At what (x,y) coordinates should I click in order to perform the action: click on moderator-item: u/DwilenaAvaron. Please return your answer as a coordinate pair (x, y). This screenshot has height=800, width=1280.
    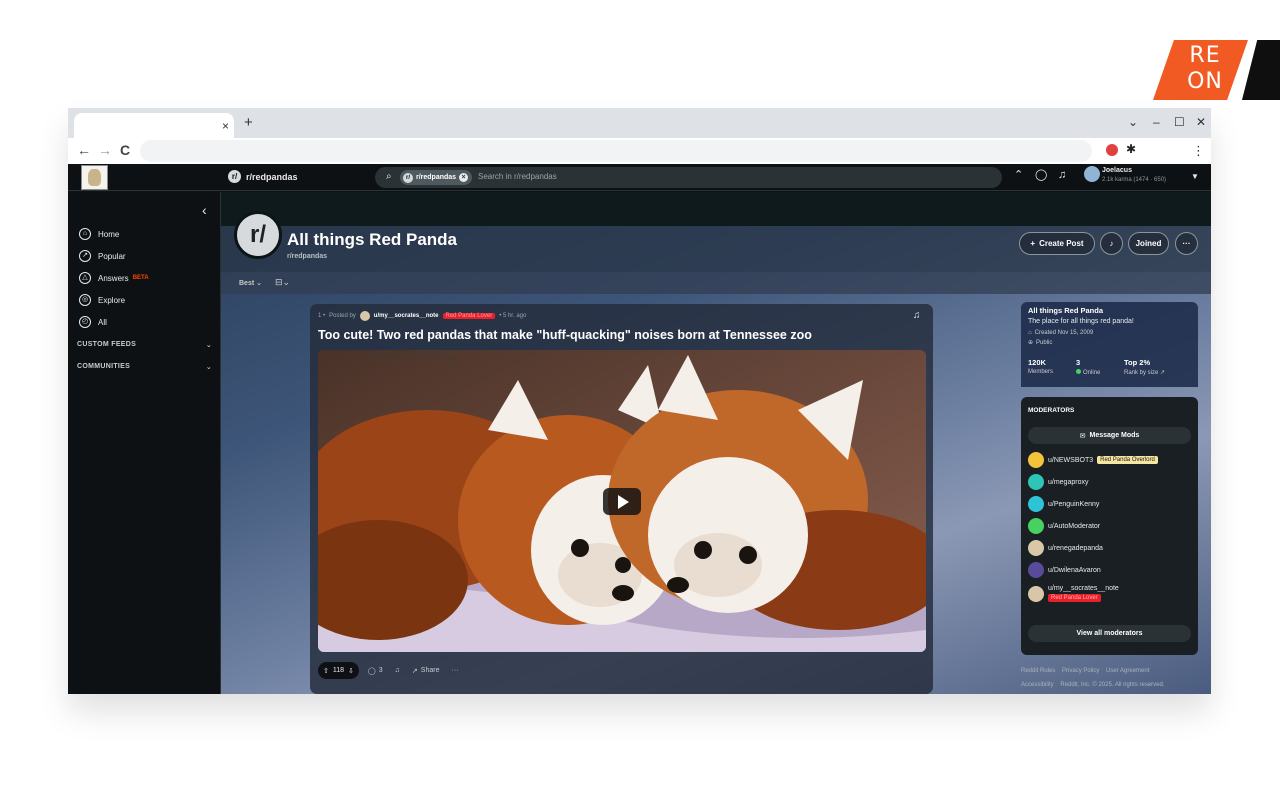
    Looking at the image, I should click on (1064, 570).